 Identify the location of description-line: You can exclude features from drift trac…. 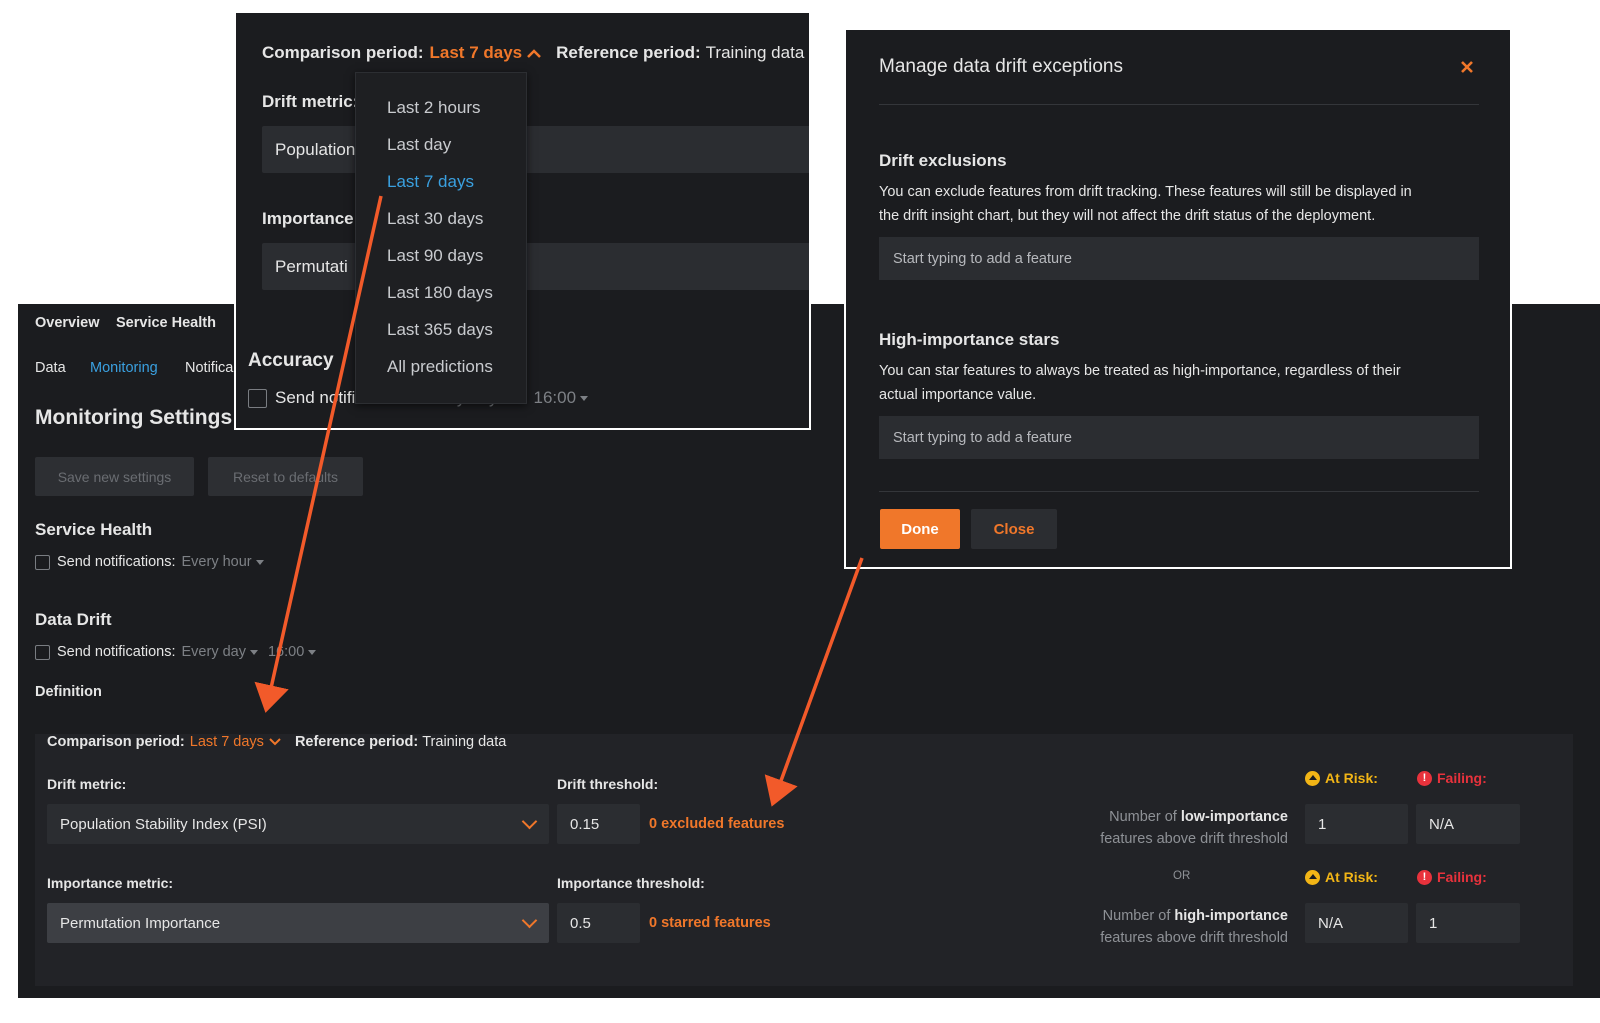
(1145, 192).